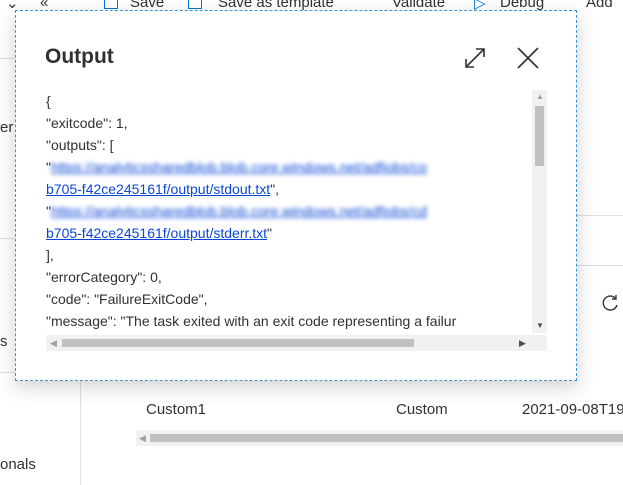  I want to click on add-button: Add, so click(599, 5).